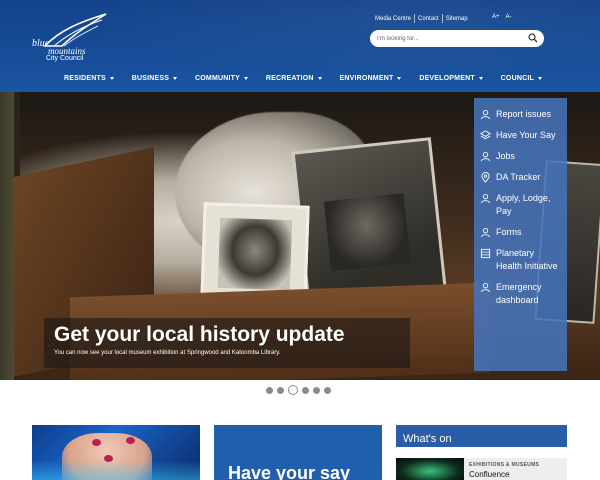 This screenshot has width=600, height=480. Describe the element at coordinates (496, 17) in the screenshot. I see `font-increase-button: A+` at that location.